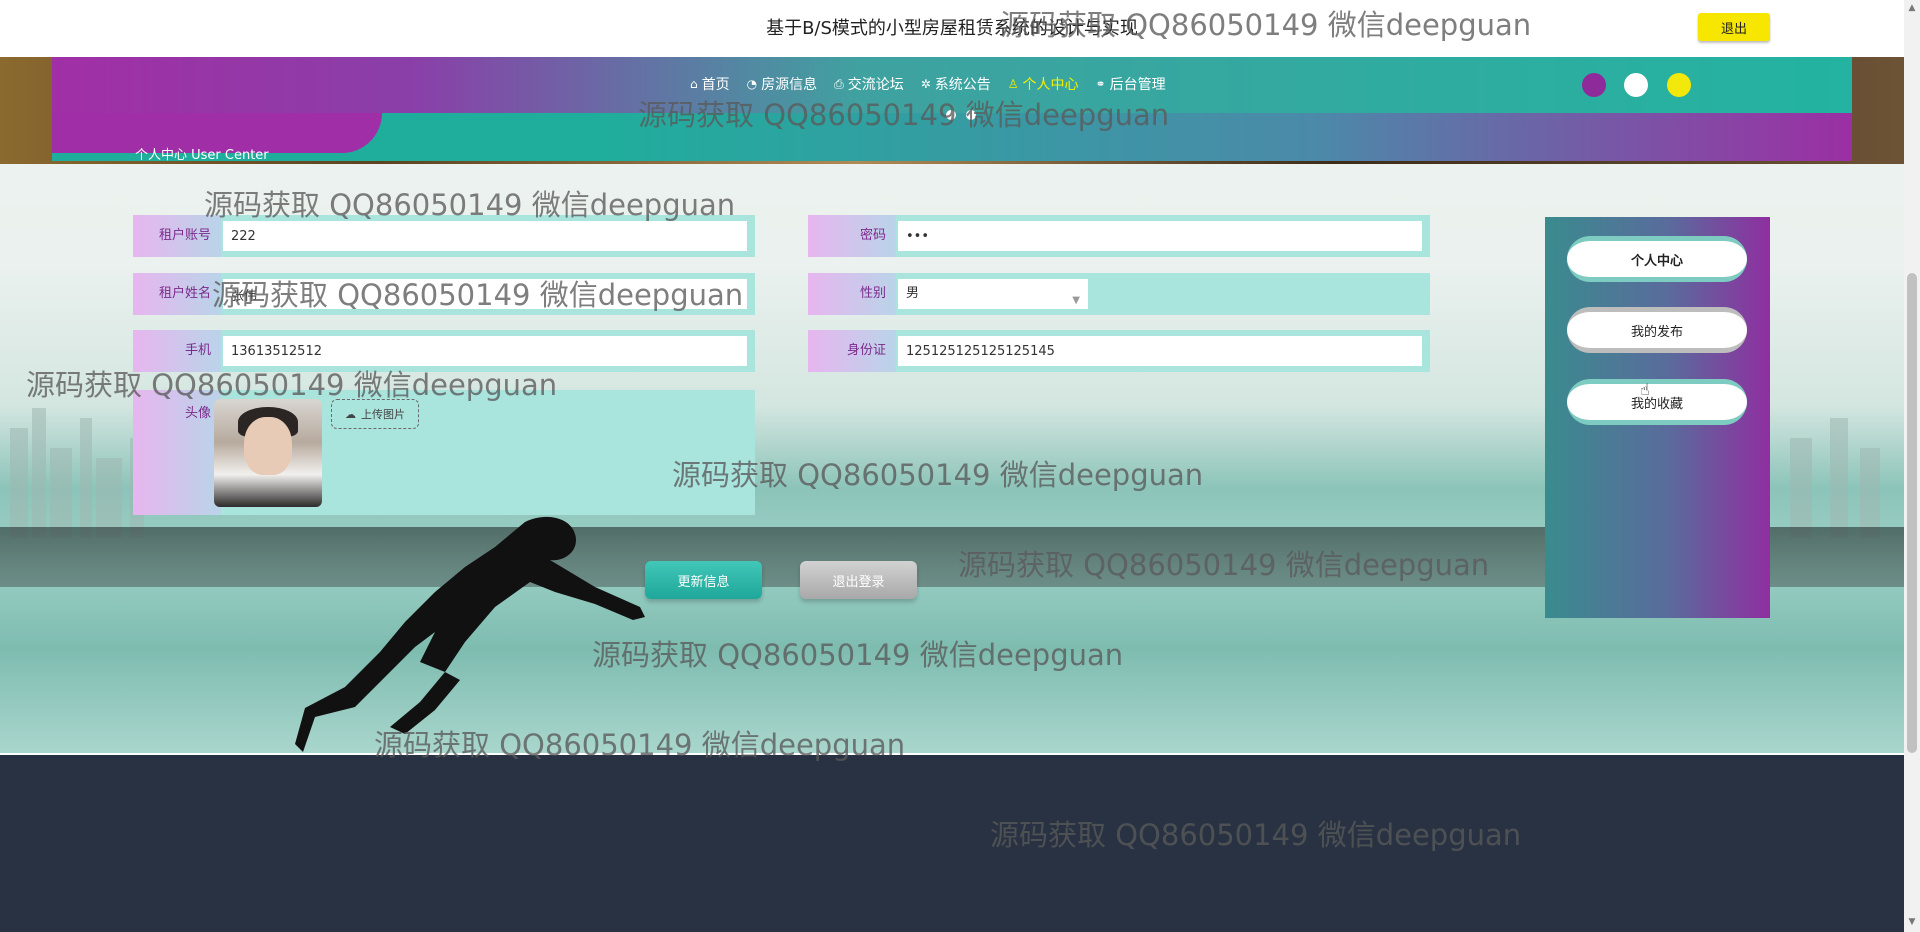 The image size is (1920, 932). I want to click on nav-menu: ⌂ 首页 ◔ 房源信息 ⎙ 交流论坛 ✲ 系统公告 ♙ 个人中心 ⚭ 后台管理, so click(936, 84).